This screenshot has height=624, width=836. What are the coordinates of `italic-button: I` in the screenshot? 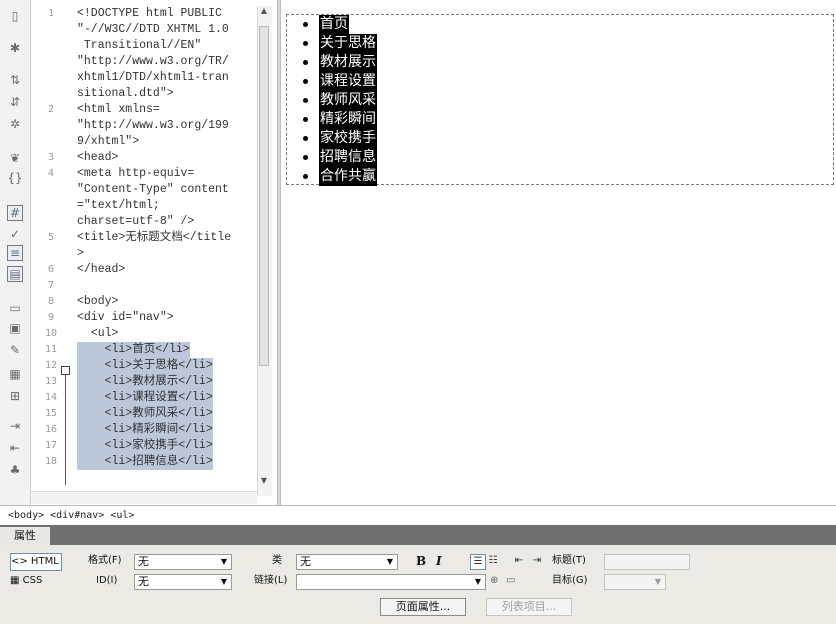 It's located at (439, 561).